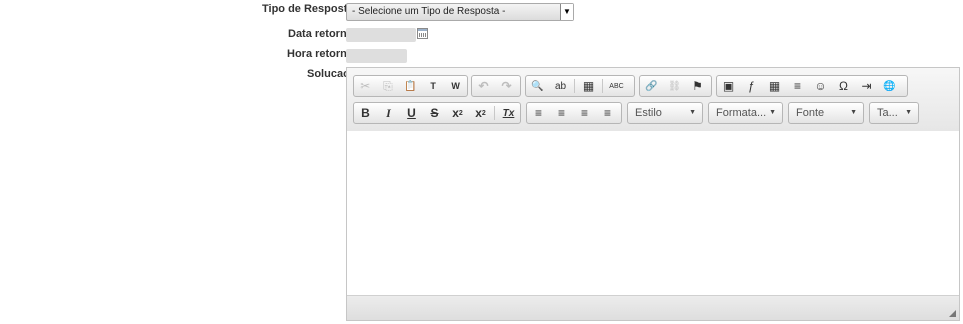  Describe the element at coordinates (321, 34) in the screenshot. I see `data-retorno-label: Data retorno` at that location.